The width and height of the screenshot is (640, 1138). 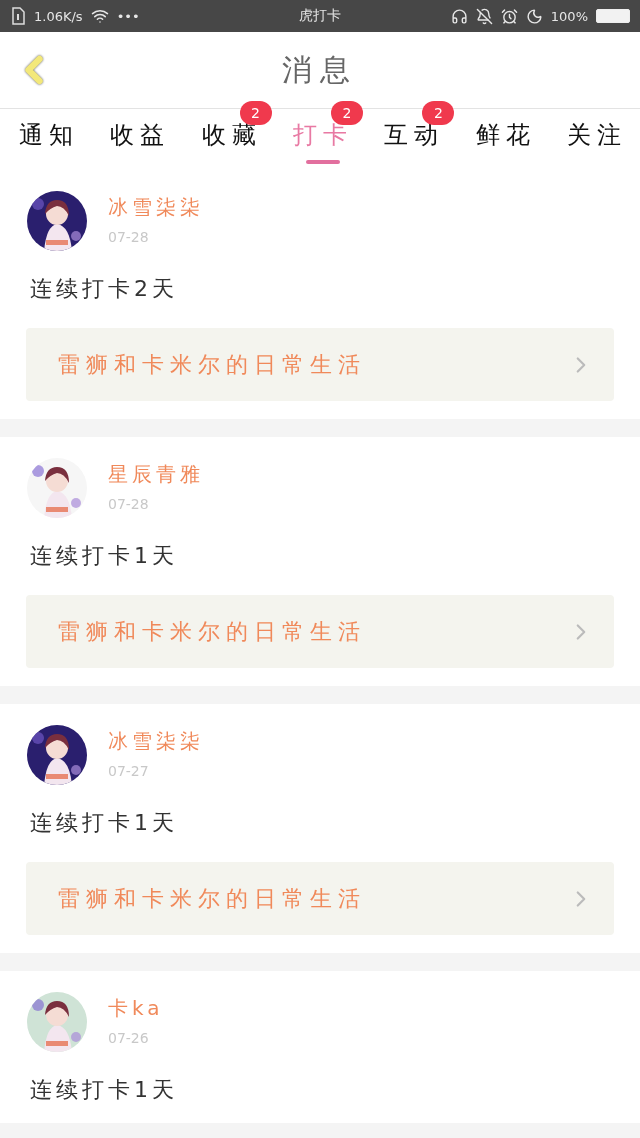 What do you see at coordinates (18, 16) in the screenshot?
I see `sim-card-icon` at bounding box center [18, 16].